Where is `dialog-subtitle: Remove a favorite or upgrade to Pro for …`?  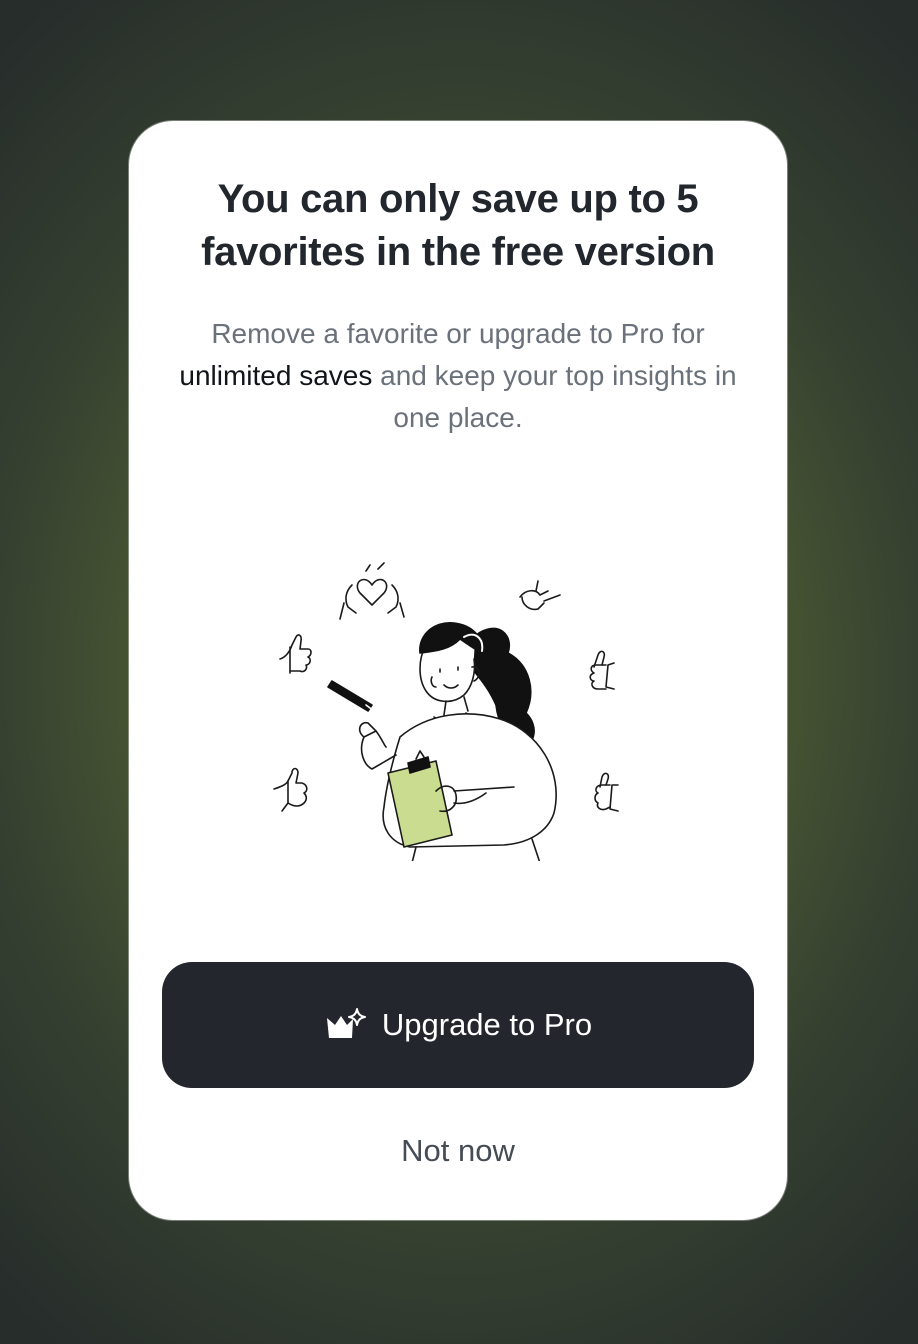
dialog-subtitle: Remove a favorite or upgrade to Pro for … is located at coordinates (458, 376).